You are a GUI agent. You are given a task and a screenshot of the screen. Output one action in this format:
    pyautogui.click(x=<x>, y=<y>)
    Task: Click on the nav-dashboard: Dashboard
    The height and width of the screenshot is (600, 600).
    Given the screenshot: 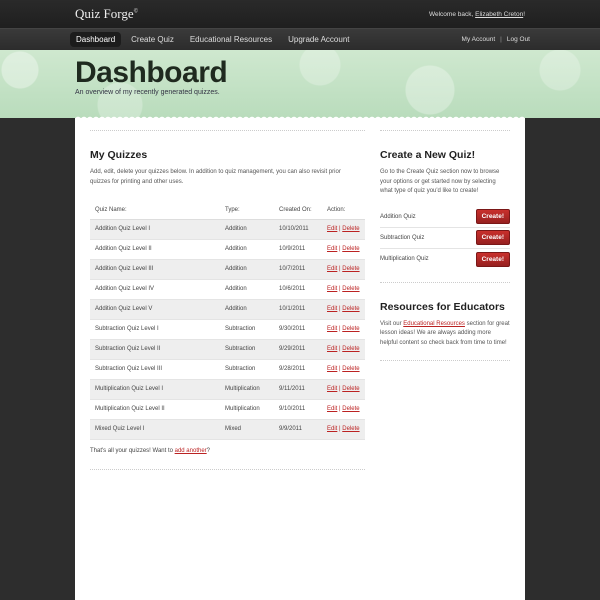 What is the action you would take?
    pyautogui.click(x=96, y=39)
    